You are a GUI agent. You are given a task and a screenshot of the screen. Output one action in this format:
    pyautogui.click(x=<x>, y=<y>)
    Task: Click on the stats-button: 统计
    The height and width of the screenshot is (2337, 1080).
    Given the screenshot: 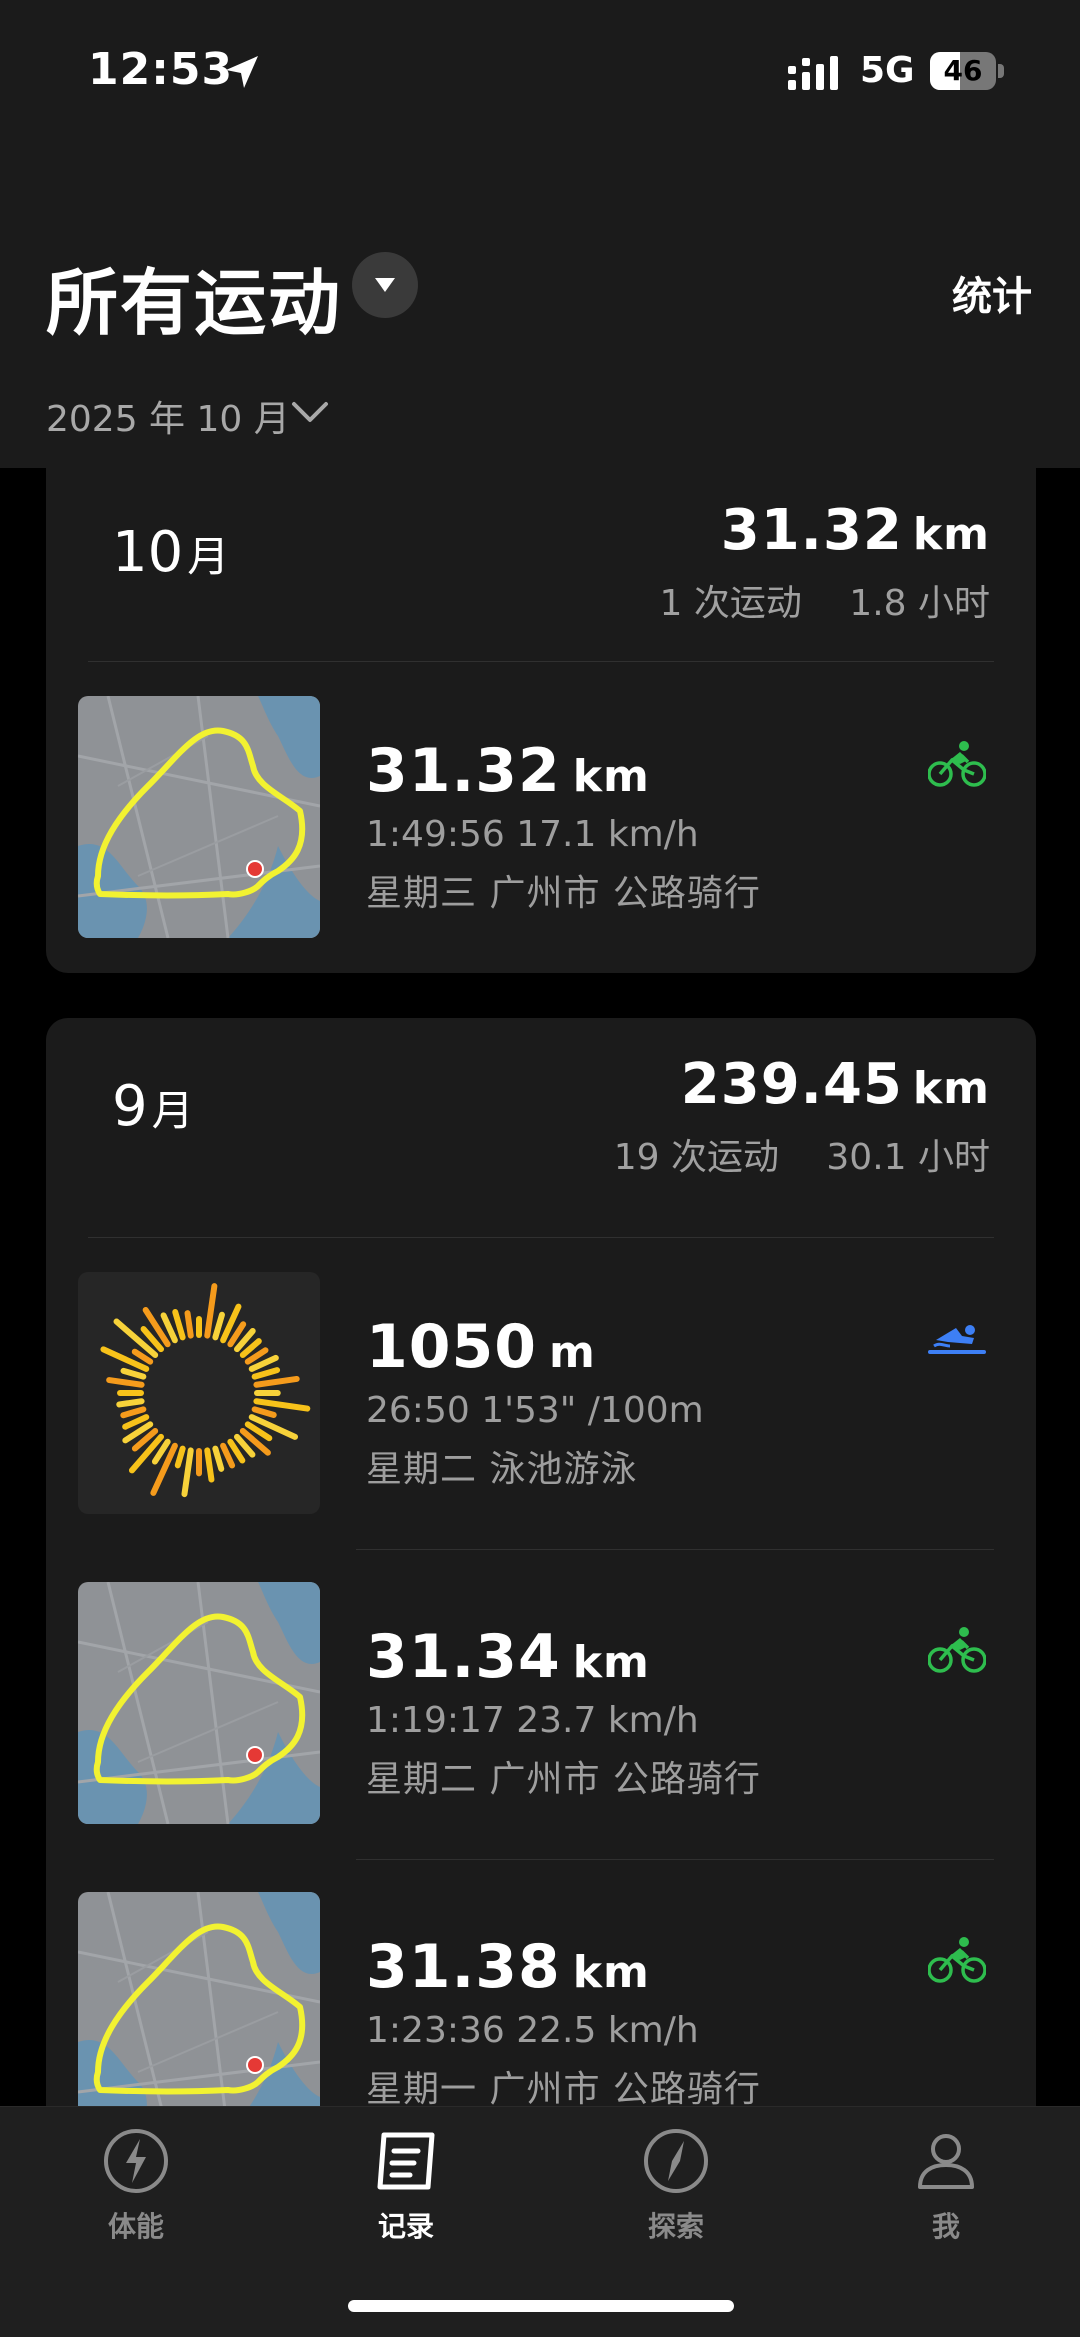 What is the action you would take?
    pyautogui.click(x=992, y=293)
    